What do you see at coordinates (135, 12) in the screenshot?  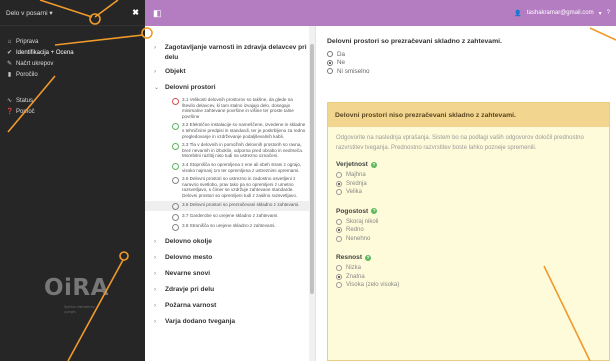 I see `close-icon: ✖` at bounding box center [135, 12].